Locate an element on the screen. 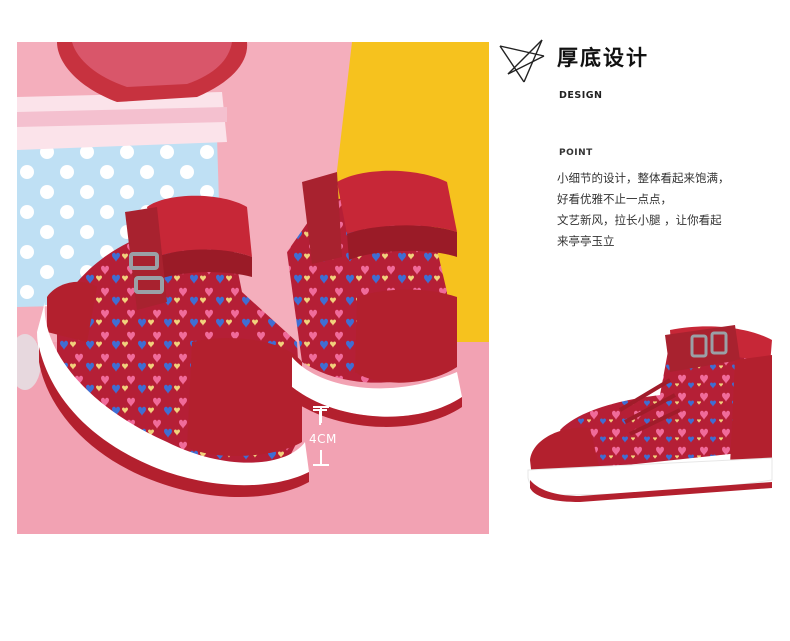 This screenshot has width=790, height=641. star-sketch-icon is located at coordinates (522, 61).